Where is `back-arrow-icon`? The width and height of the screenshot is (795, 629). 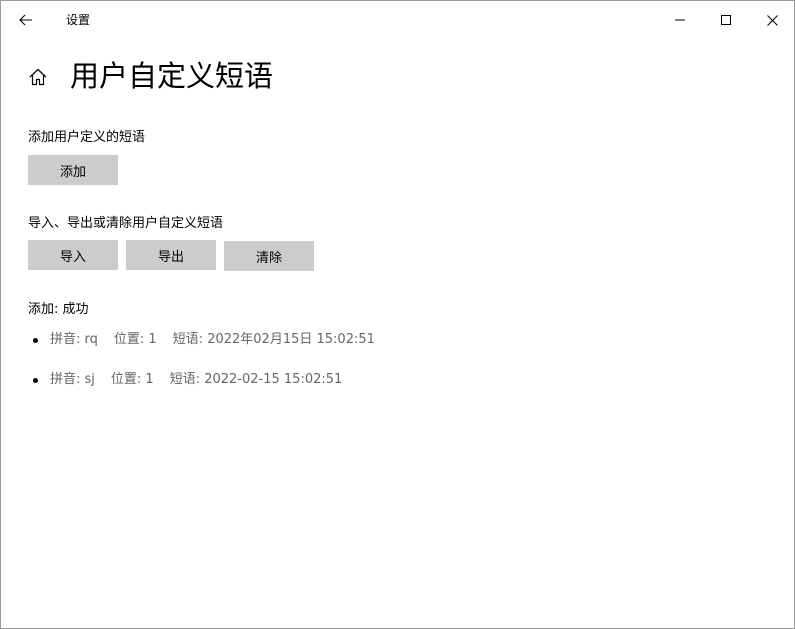
back-arrow-icon is located at coordinates (25, 20).